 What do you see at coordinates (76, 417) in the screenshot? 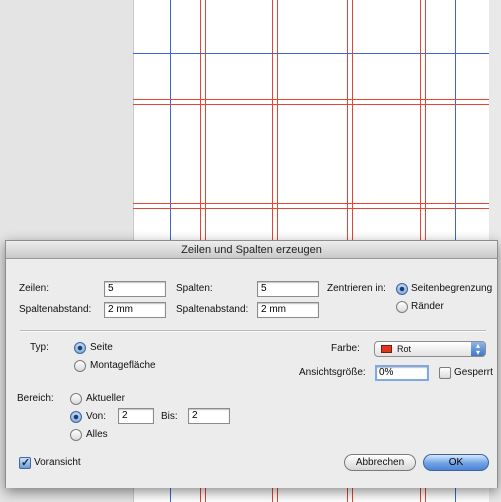
I see `range-from-radio` at bounding box center [76, 417].